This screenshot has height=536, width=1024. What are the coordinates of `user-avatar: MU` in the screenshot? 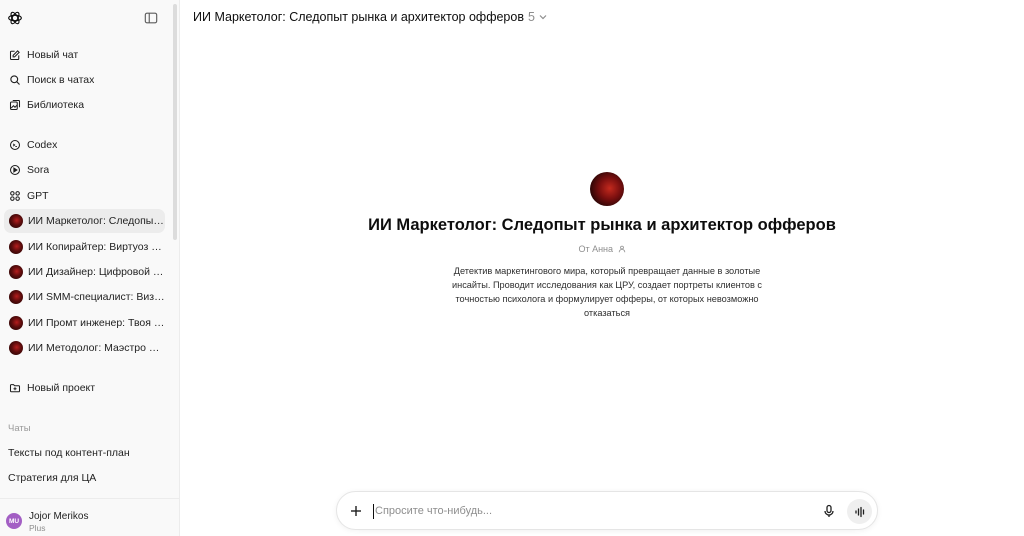 It's located at (14, 521).